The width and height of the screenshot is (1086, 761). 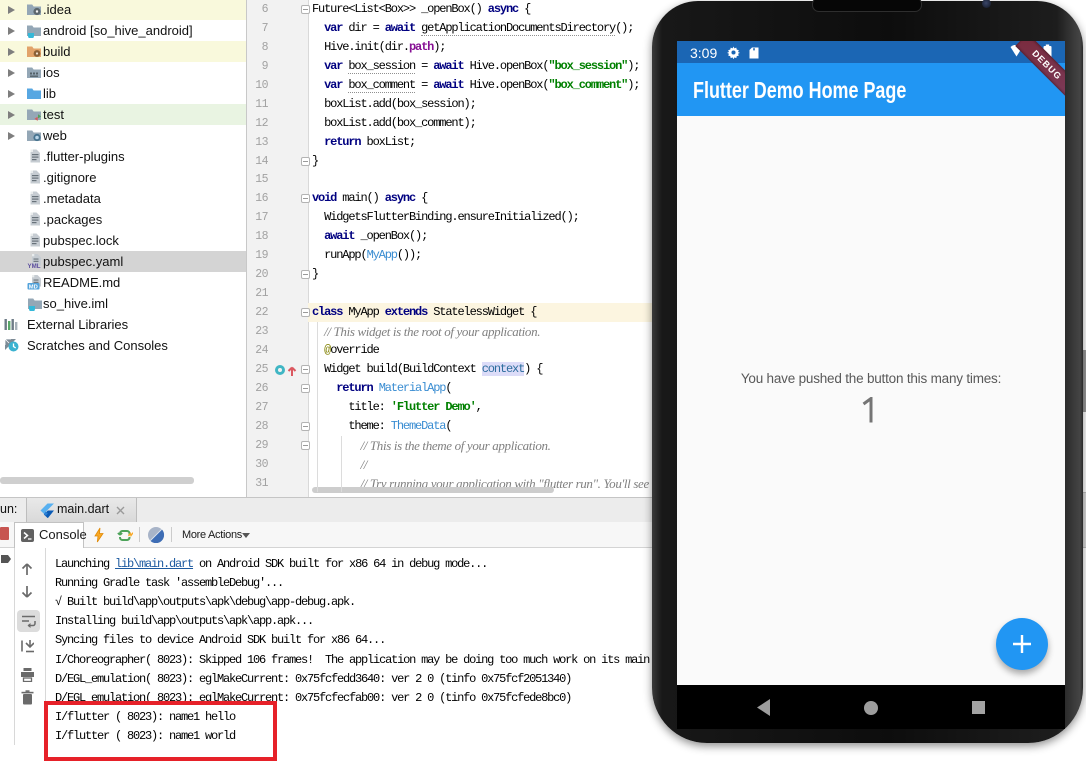 I want to click on svg-text: MD, so click(x=33, y=287).